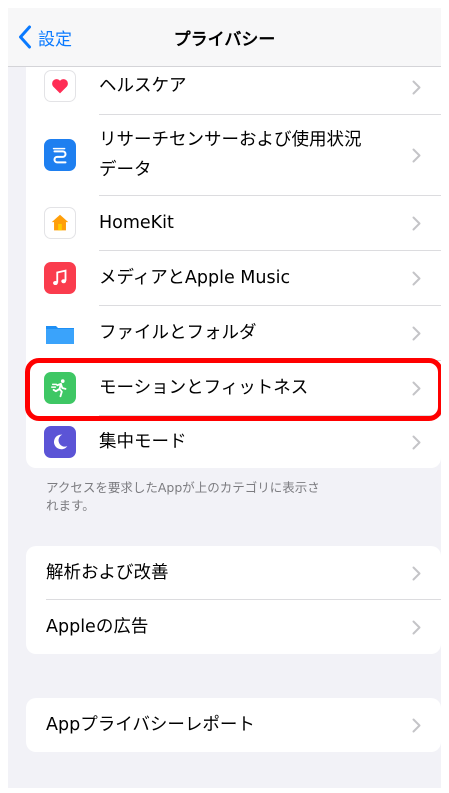  I want to click on privacy-item-research-sensor: リサーチセンサーおよび使用状況 データ, so click(233, 155).